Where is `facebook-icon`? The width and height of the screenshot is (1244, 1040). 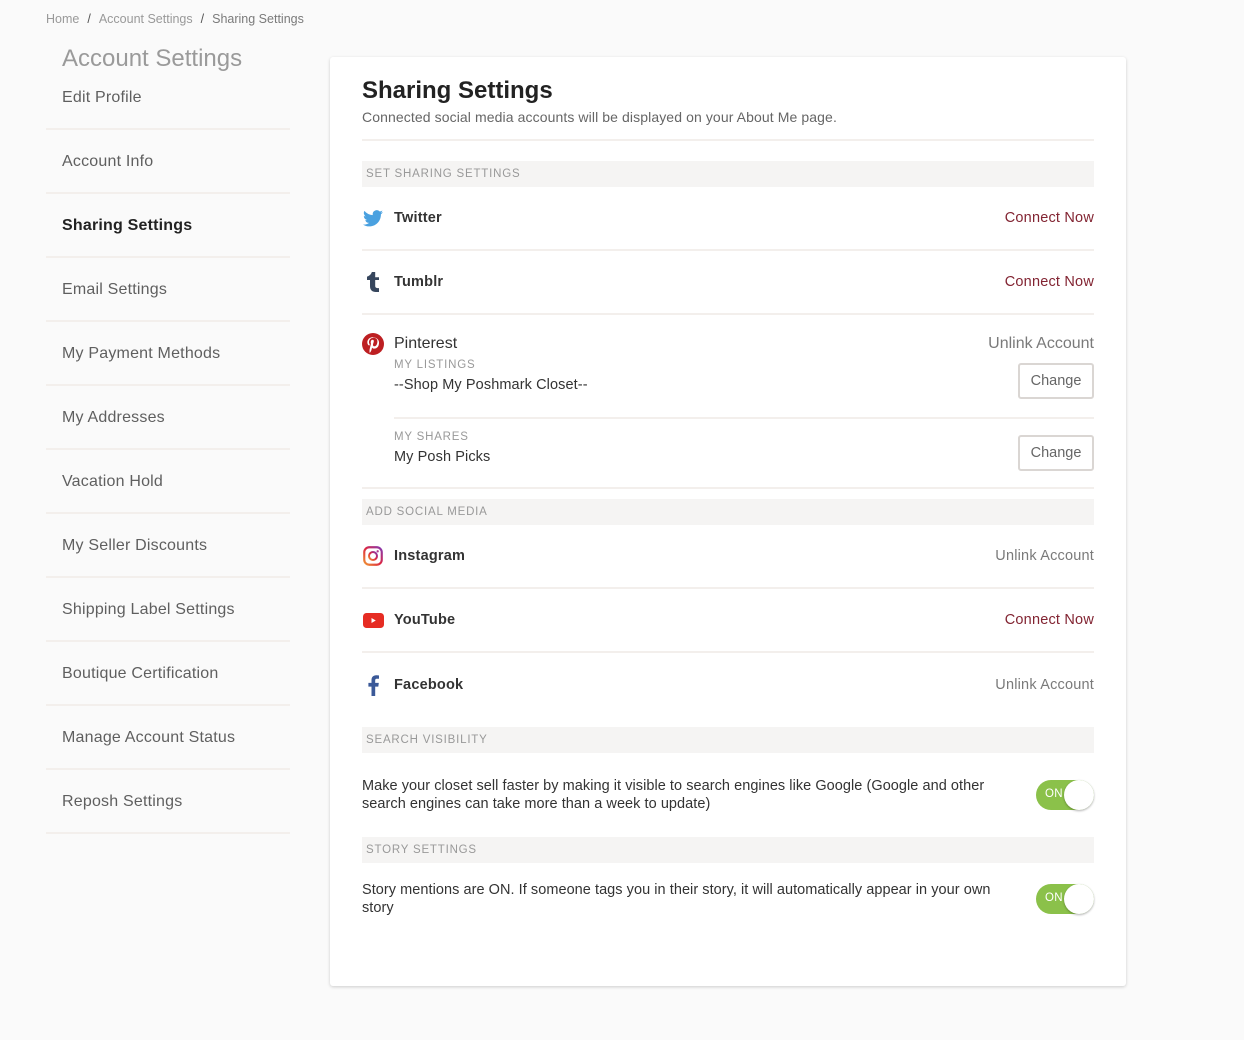
facebook-icon is located at coordinates (373, 685).